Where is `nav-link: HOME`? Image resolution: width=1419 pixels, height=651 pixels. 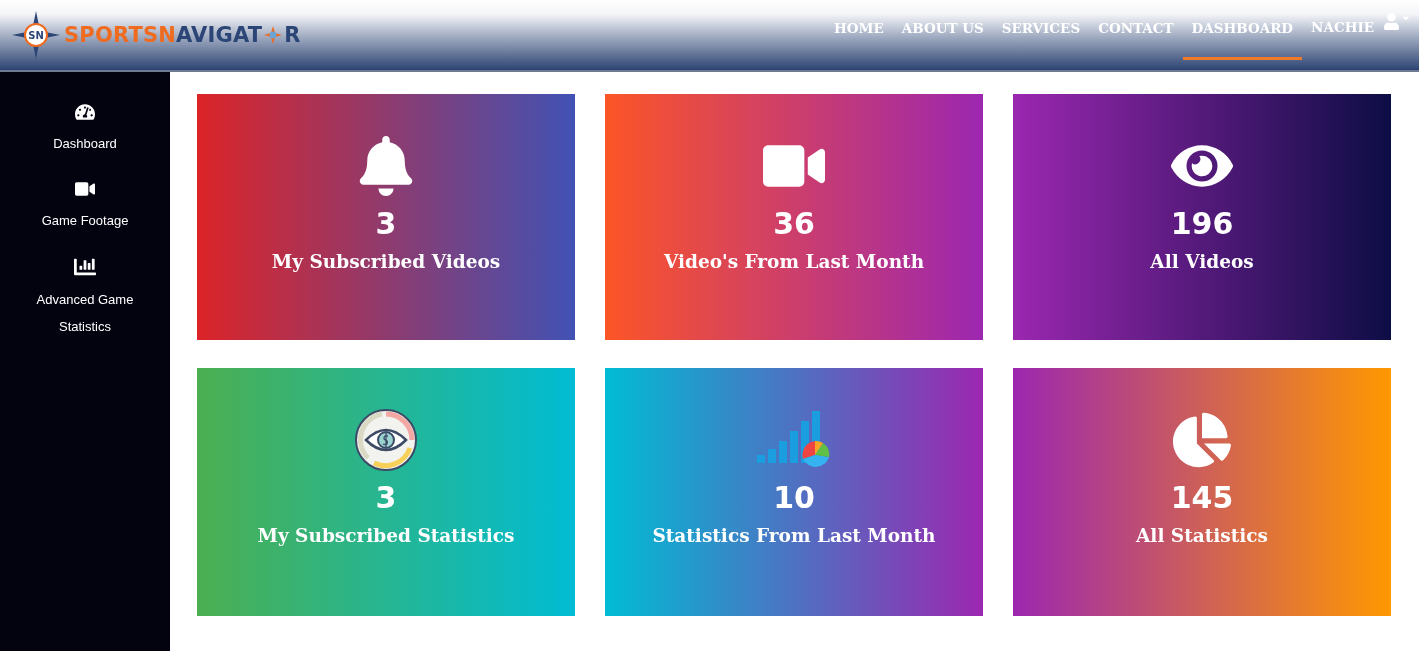
nav-link: HOME is located at coordinates (859, 30).